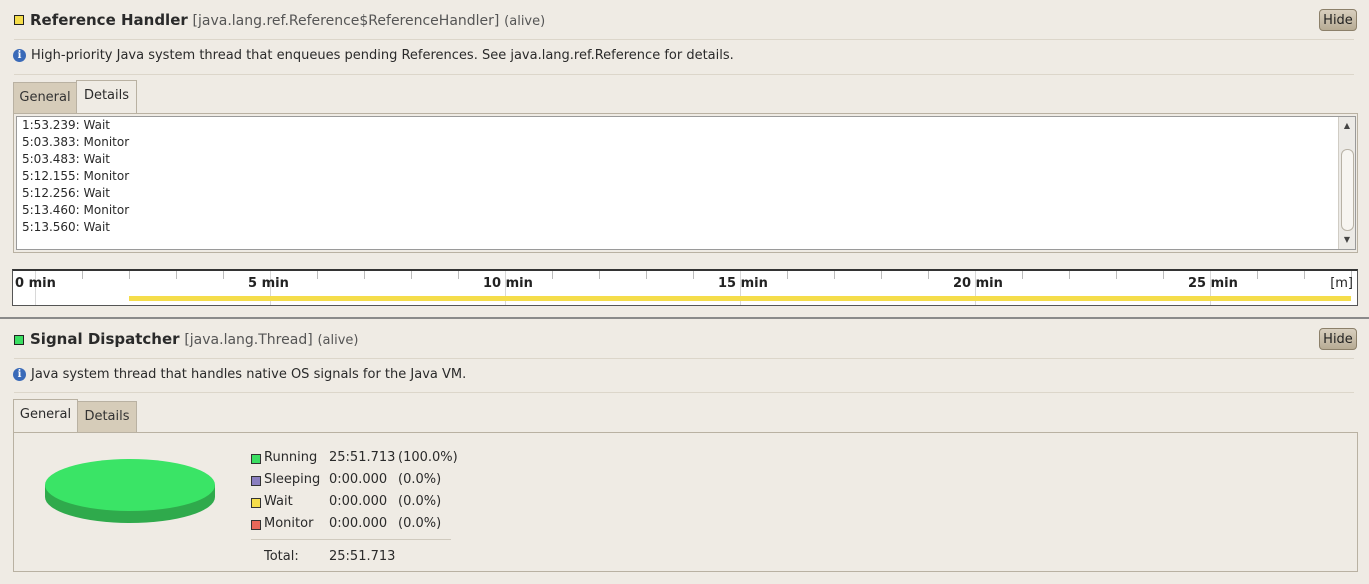  I want to click on legend-swatch-running, so click(256, 459).